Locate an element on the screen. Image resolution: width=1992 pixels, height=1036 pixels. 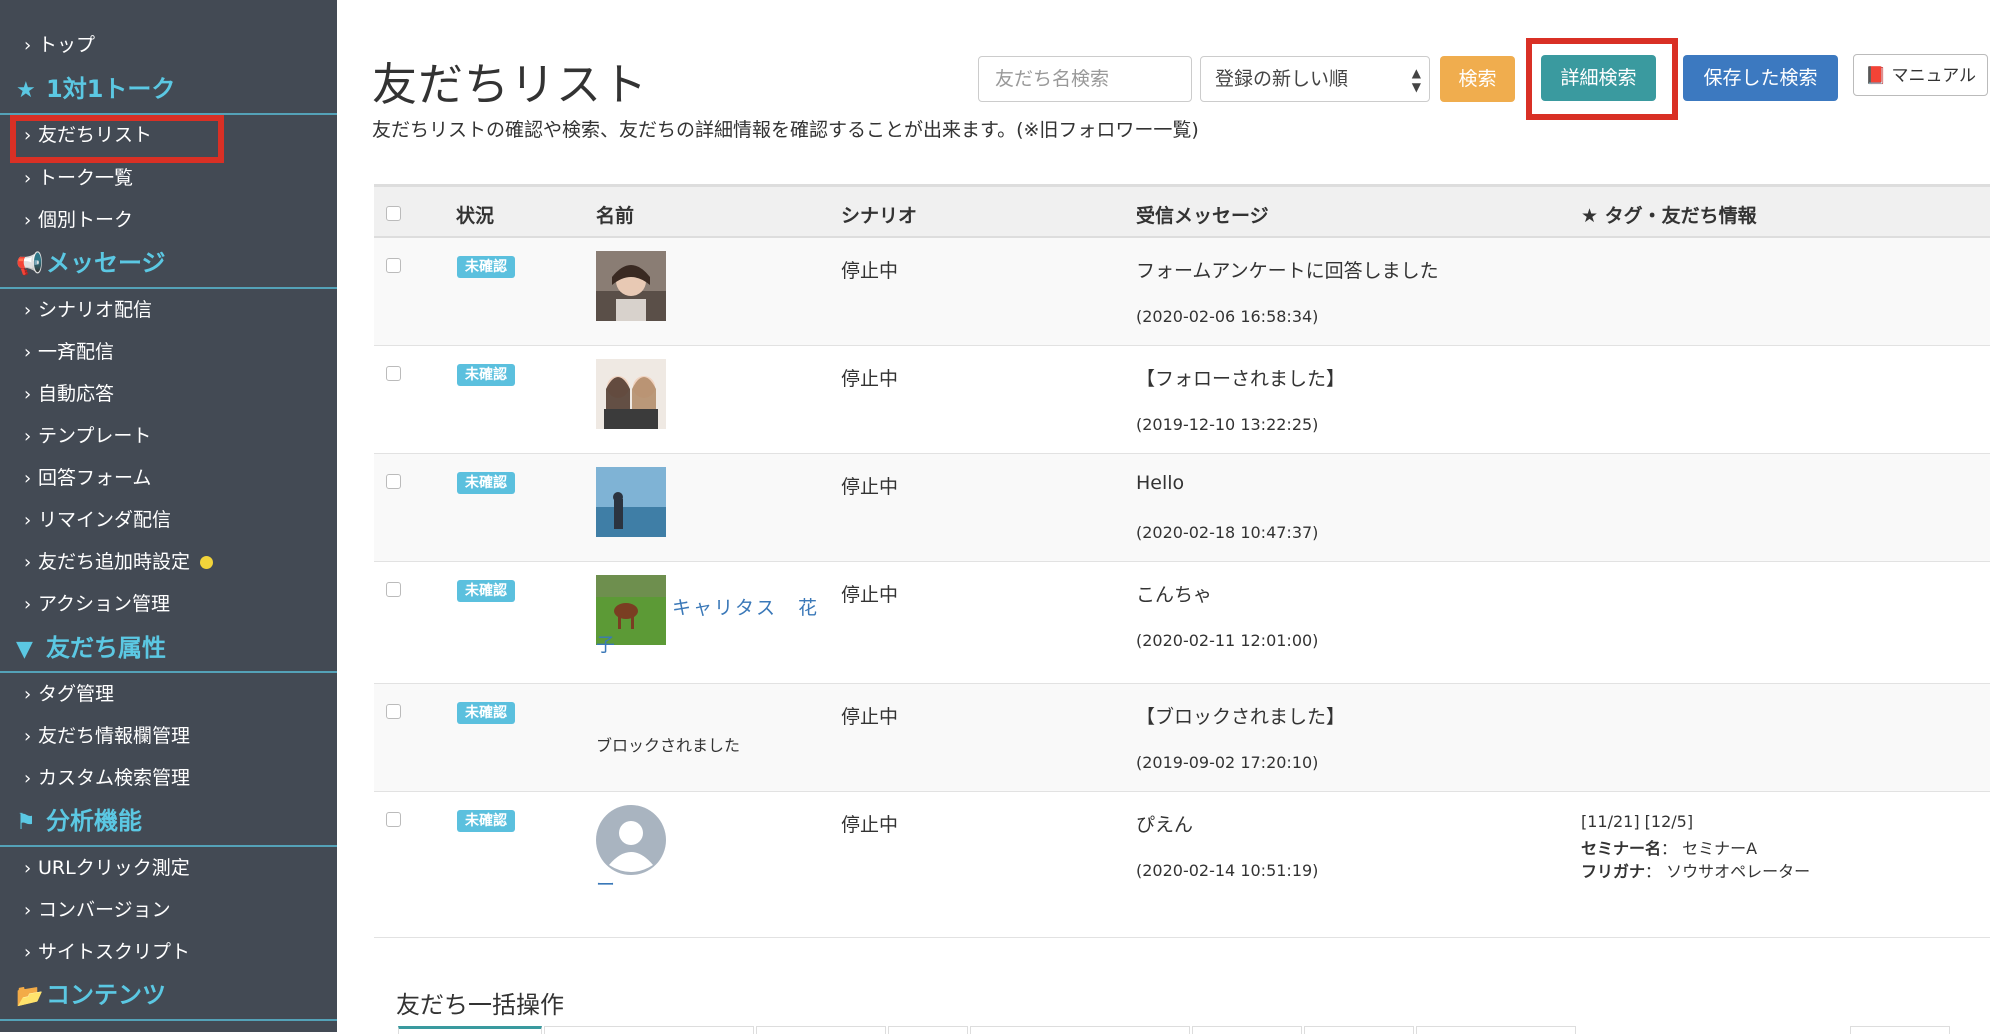
sidebar-item-talk-list: › トーク一覧 is located at coordinates (78, 178).